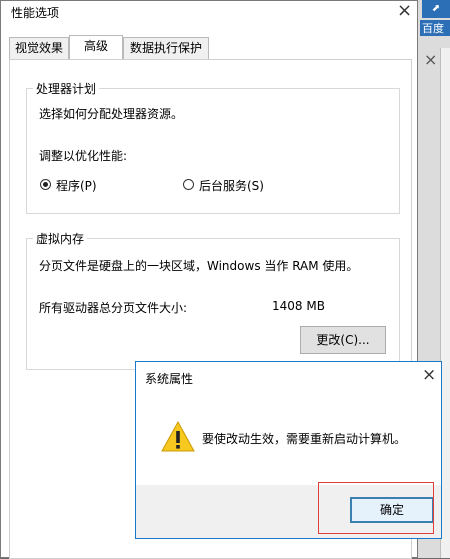 Image resolution: width=450 pixels, height=559 pixels. Describe the element at coordinates (231, 185) in the screenshot. I see `background-services-radio-label: 后台服务(S)` at that location.